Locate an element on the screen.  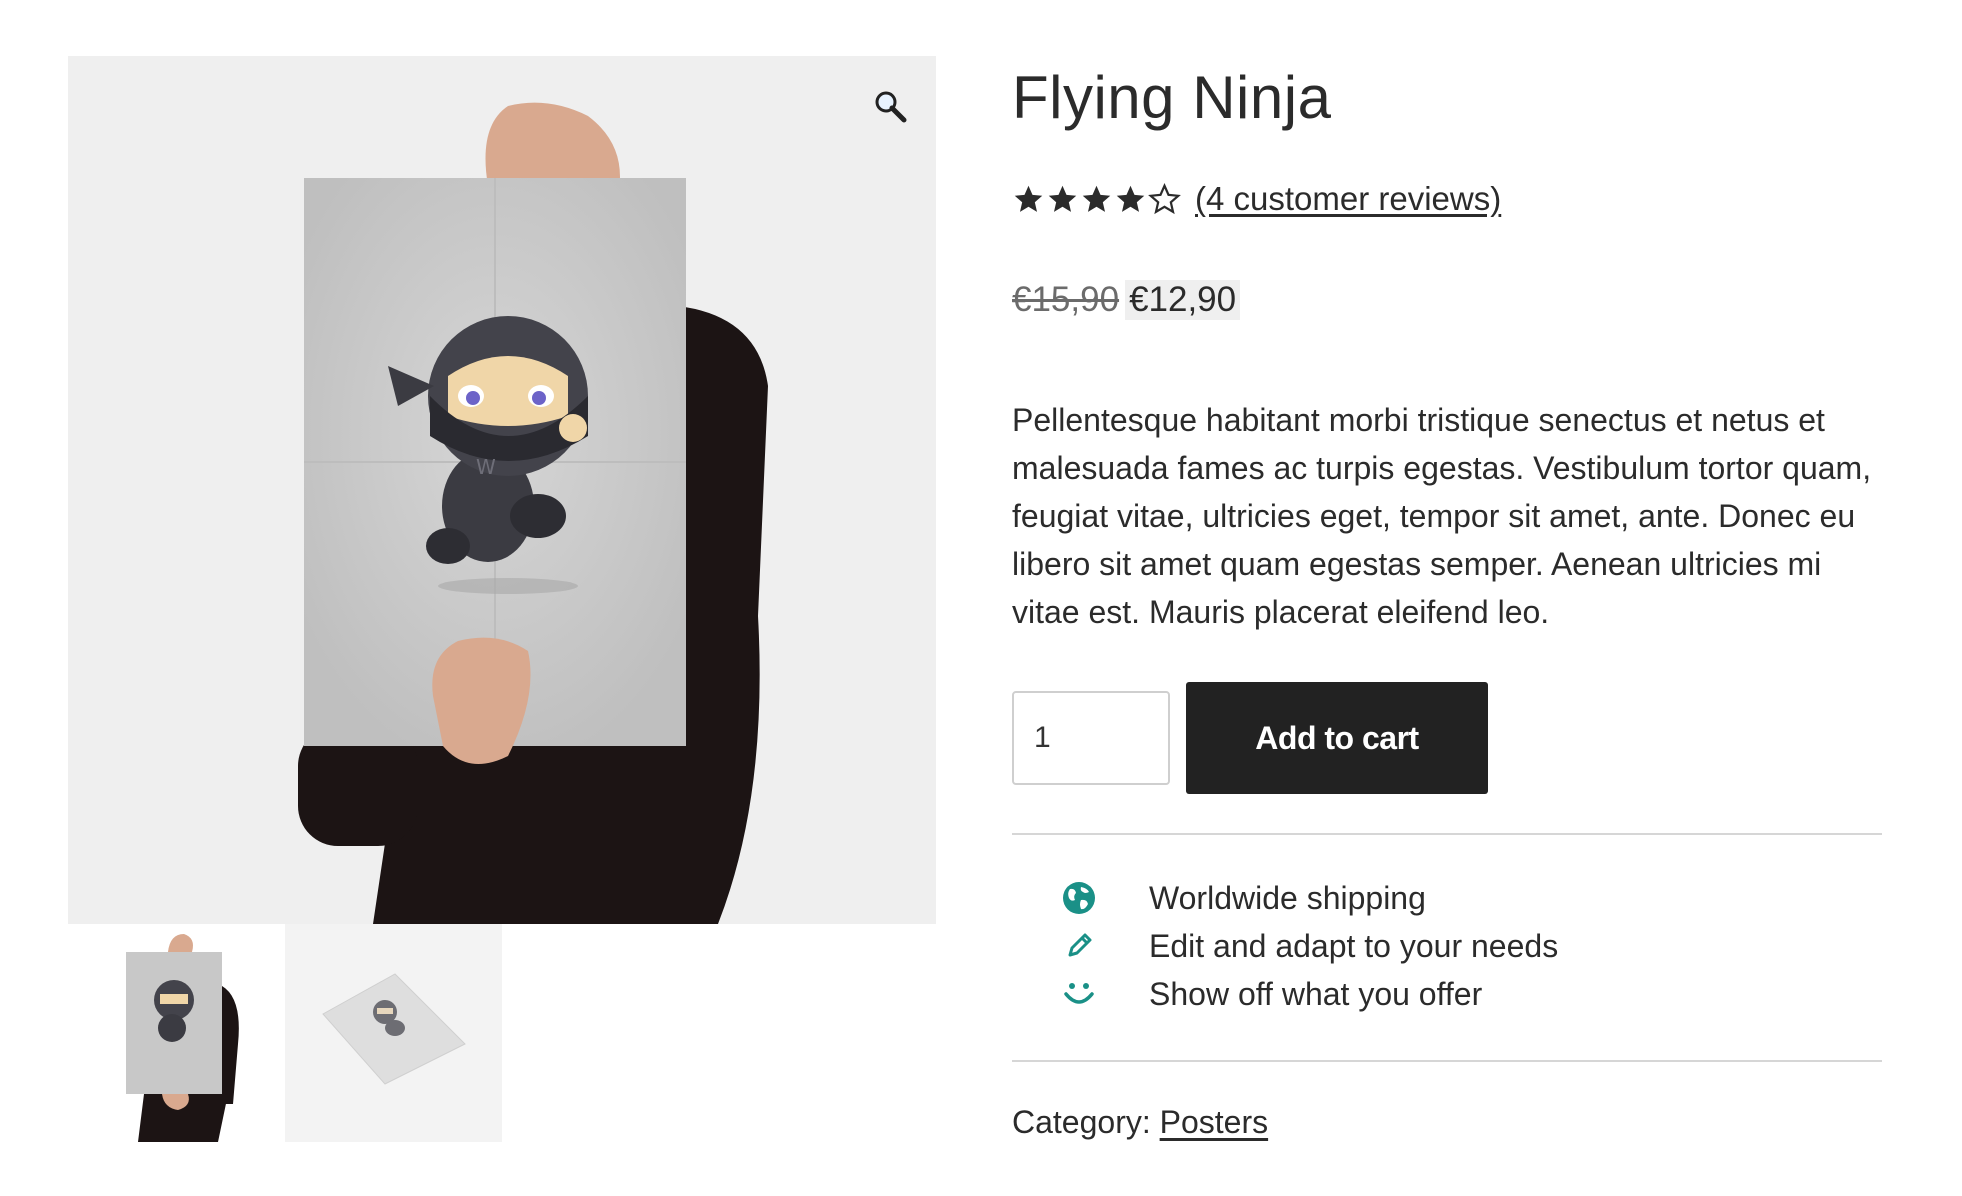
product-price: €15,90 €12,90 is located at coordinates (1126, 300).